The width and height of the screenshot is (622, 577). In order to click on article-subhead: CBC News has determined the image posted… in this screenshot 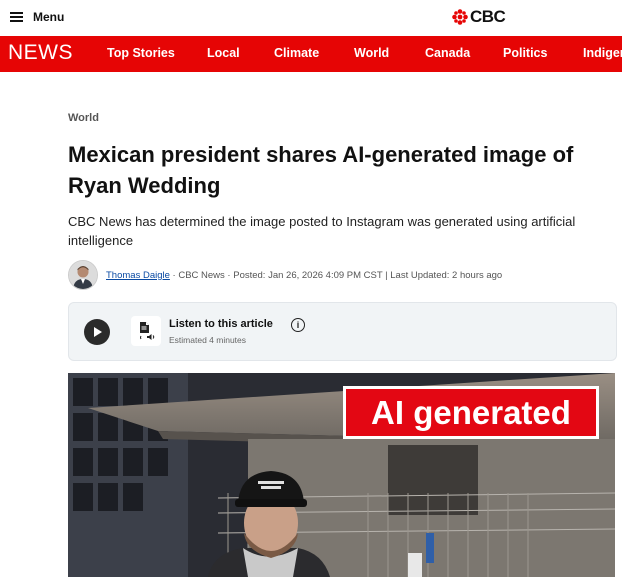, I will do `click(322, 231)`.